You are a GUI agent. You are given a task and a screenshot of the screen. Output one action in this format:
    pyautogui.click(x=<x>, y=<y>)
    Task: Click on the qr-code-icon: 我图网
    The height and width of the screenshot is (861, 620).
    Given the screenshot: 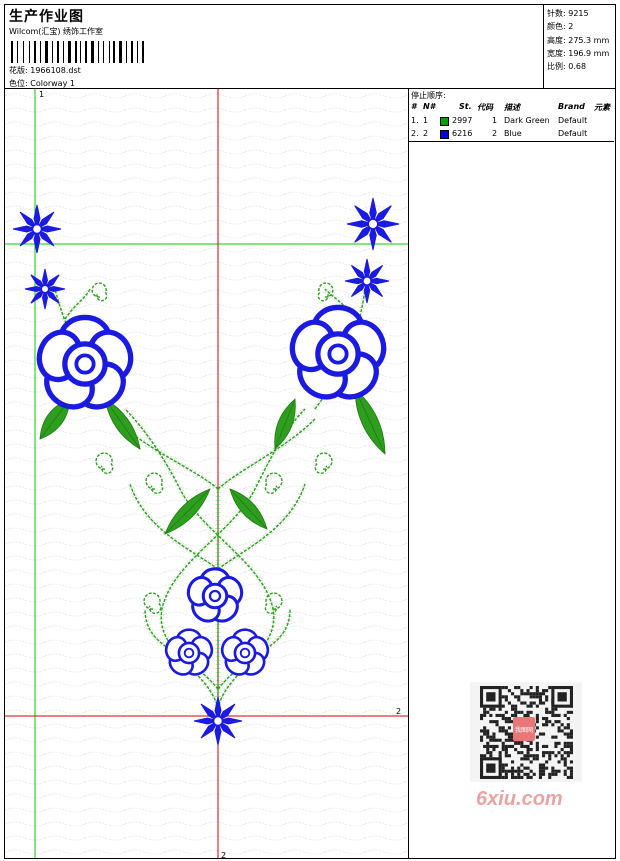 What is the action you would take?
    pyautogui.click(x=526, y=732)
    